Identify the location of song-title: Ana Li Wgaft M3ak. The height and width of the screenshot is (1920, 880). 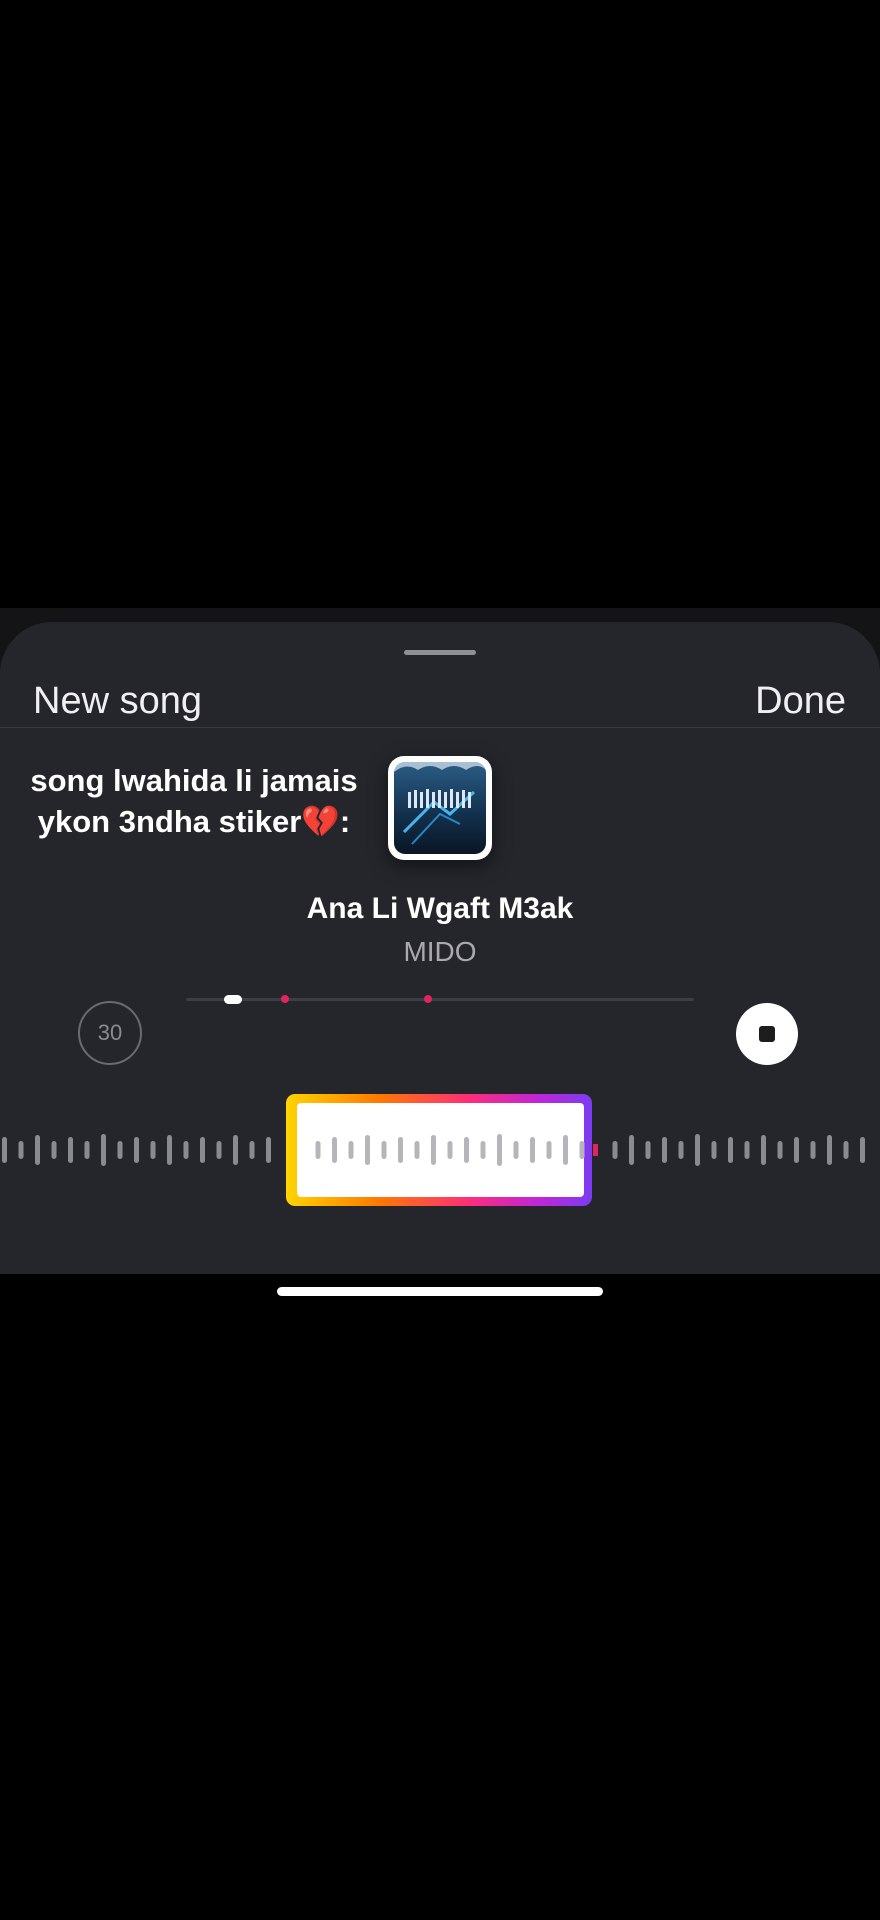
(440, 908).